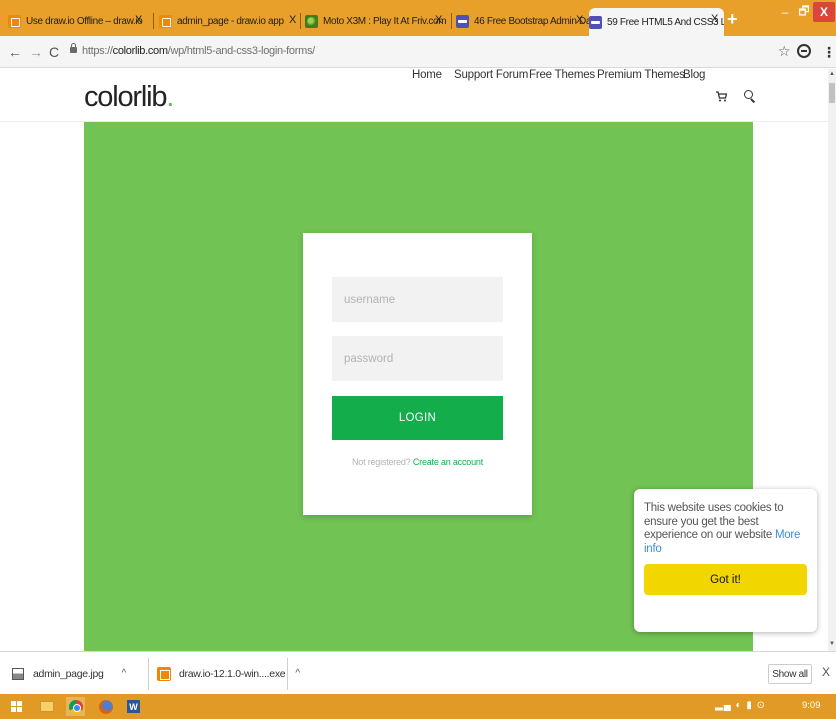 Image resolution: width=836 pixels, height=719 pixels. Describe the element at coordinates (785, 12) in the screenshot. I see `minimize-button: –` at that location.